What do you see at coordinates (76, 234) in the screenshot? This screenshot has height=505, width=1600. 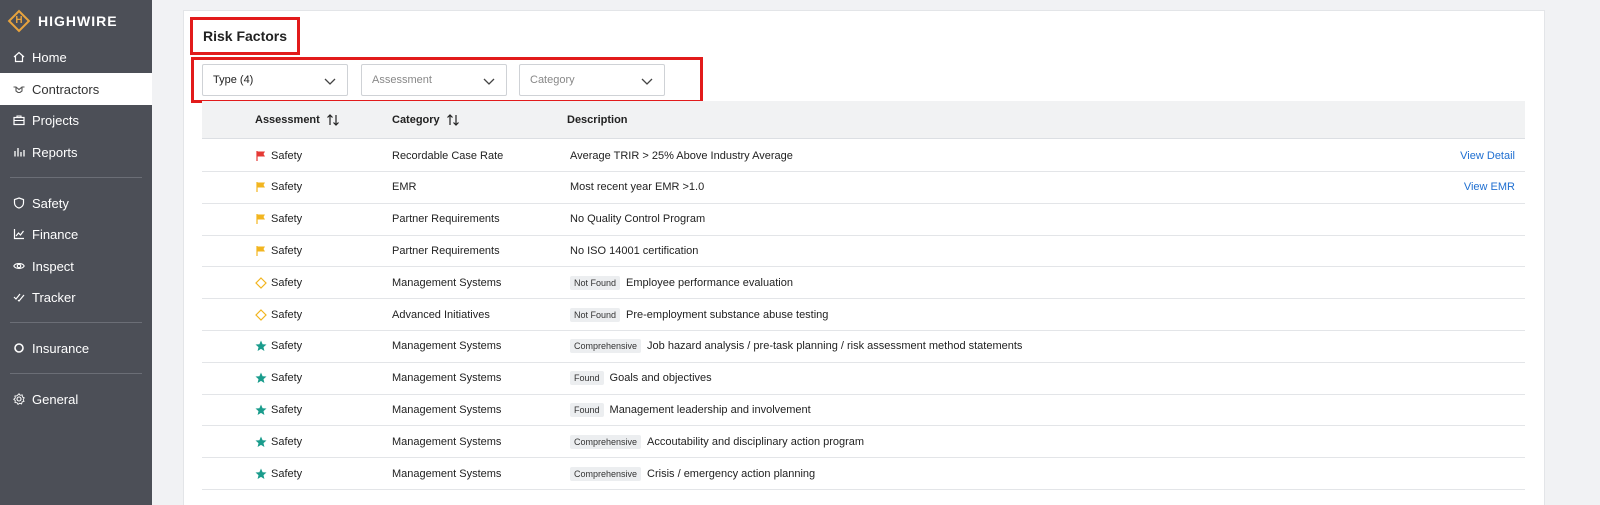 I see `nav-finance: Finance` at bounding box center [76, 234].